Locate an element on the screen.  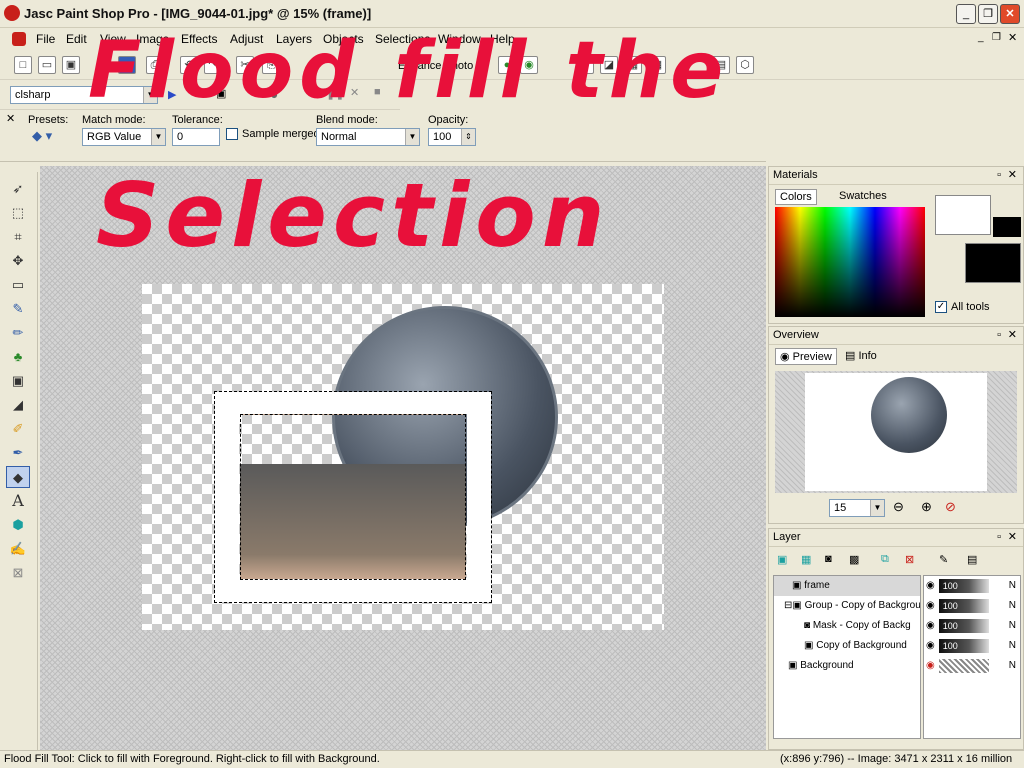
move-tool-icon: ✥ is located at coordinates (18, 261).